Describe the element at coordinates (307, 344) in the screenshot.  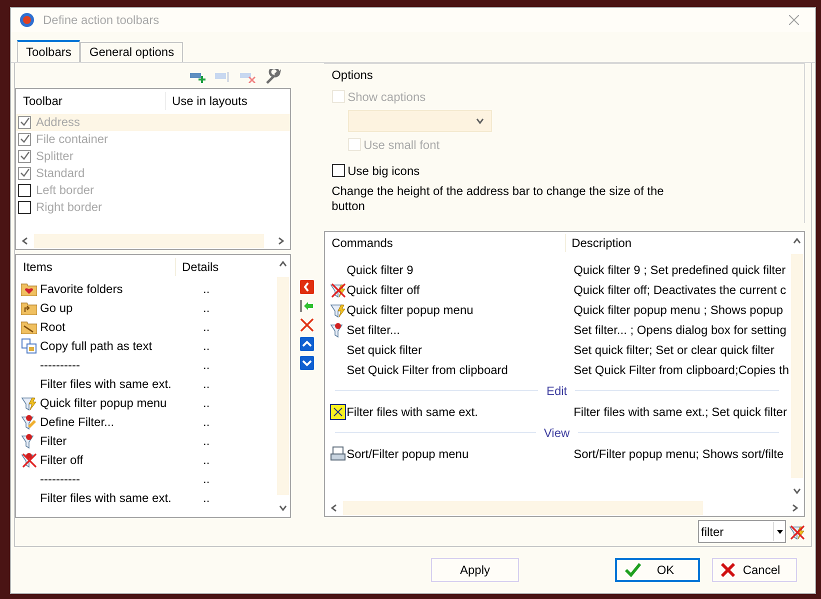
I see `move-up-icon` at that location.